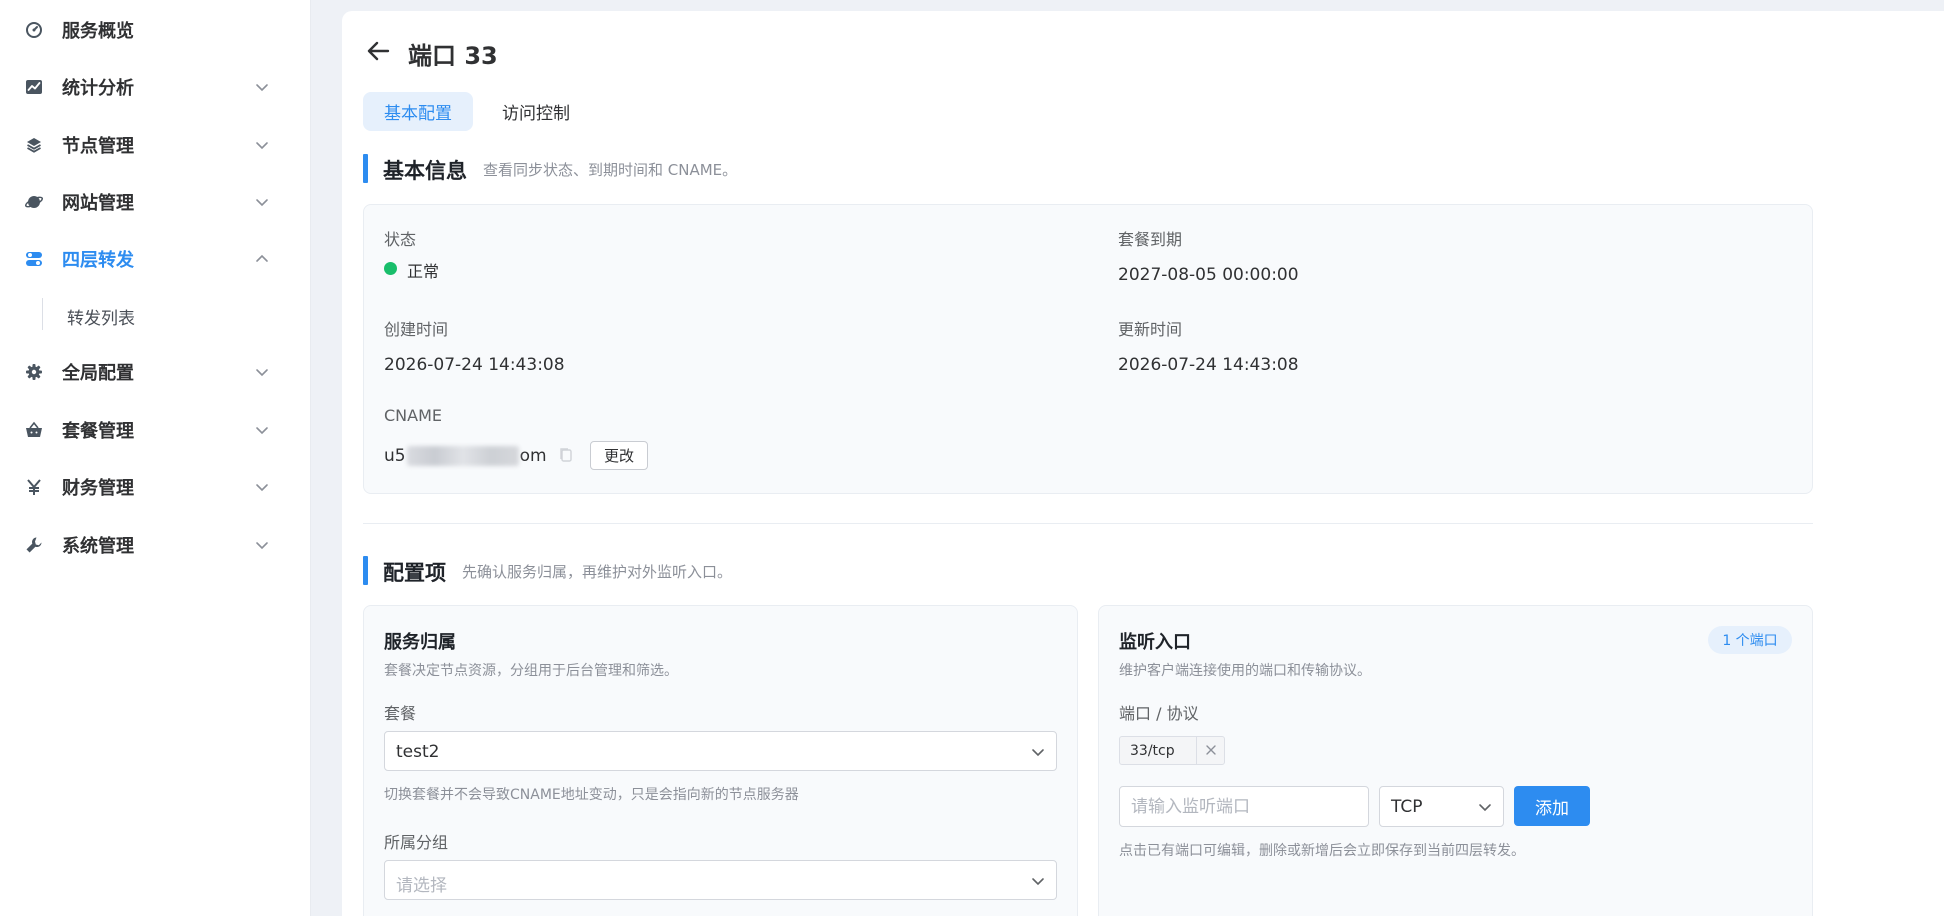  What do you see at coordinates (1750, 640) in the screenshot?
I see `port-count-badge: 1 个端口` at bounding box center [1750, 640].